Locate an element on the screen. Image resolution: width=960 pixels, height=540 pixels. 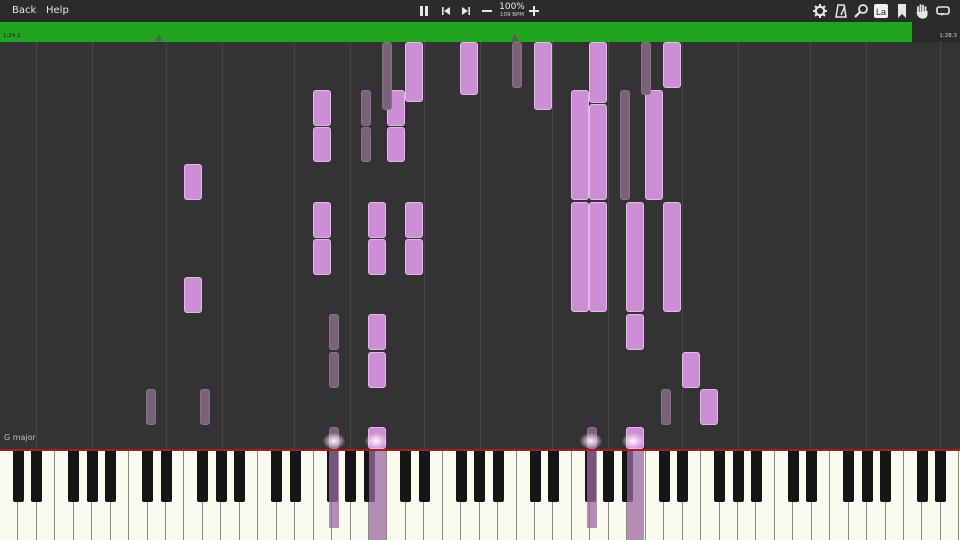
pause-icon is located at coordinates (424, 11).